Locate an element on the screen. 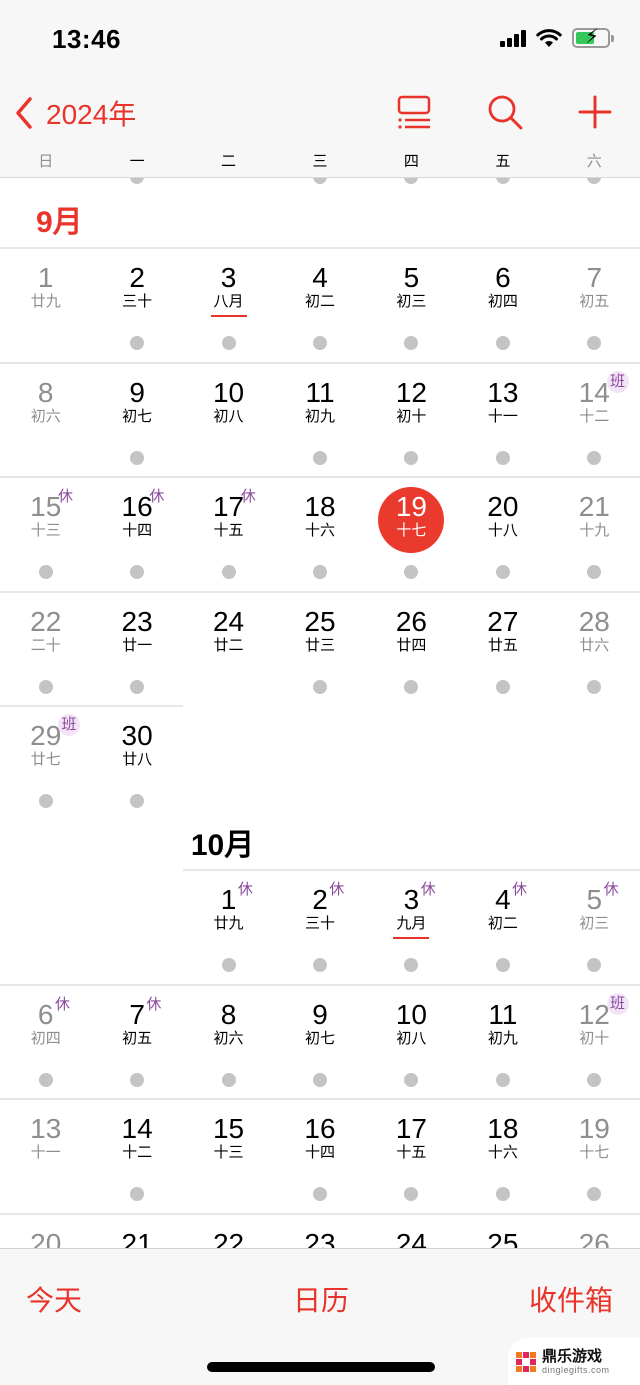  lunar-date: 廿五 is located at coordinates (502, 645).